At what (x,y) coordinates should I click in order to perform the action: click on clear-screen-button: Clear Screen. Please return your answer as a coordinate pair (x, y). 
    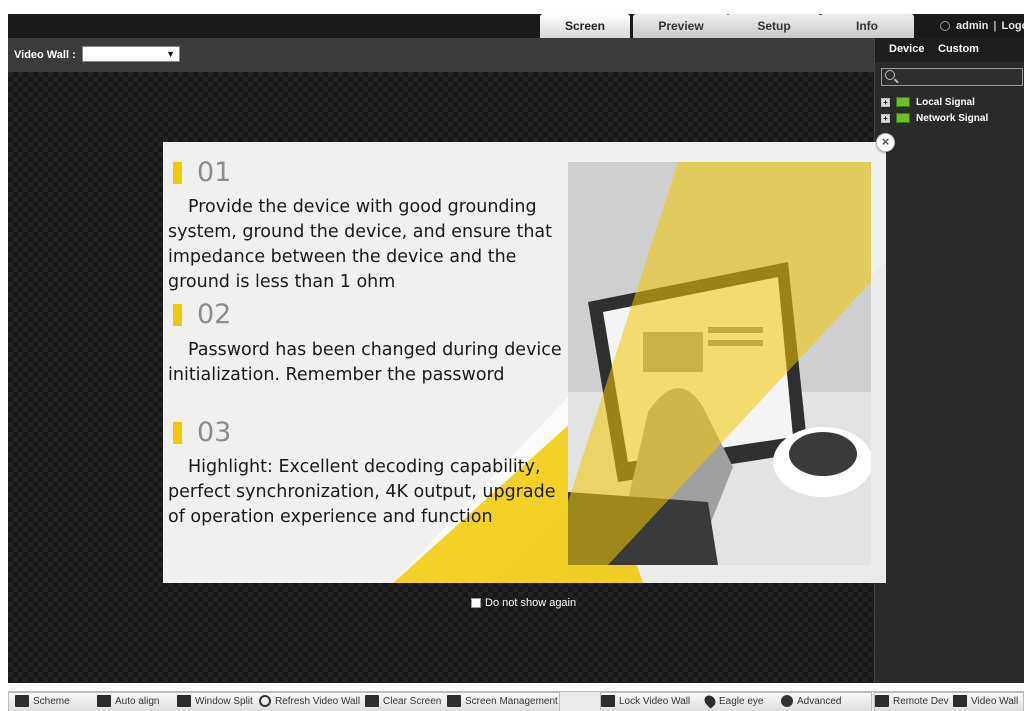
    Looking at the image, I should click on (403, 702).